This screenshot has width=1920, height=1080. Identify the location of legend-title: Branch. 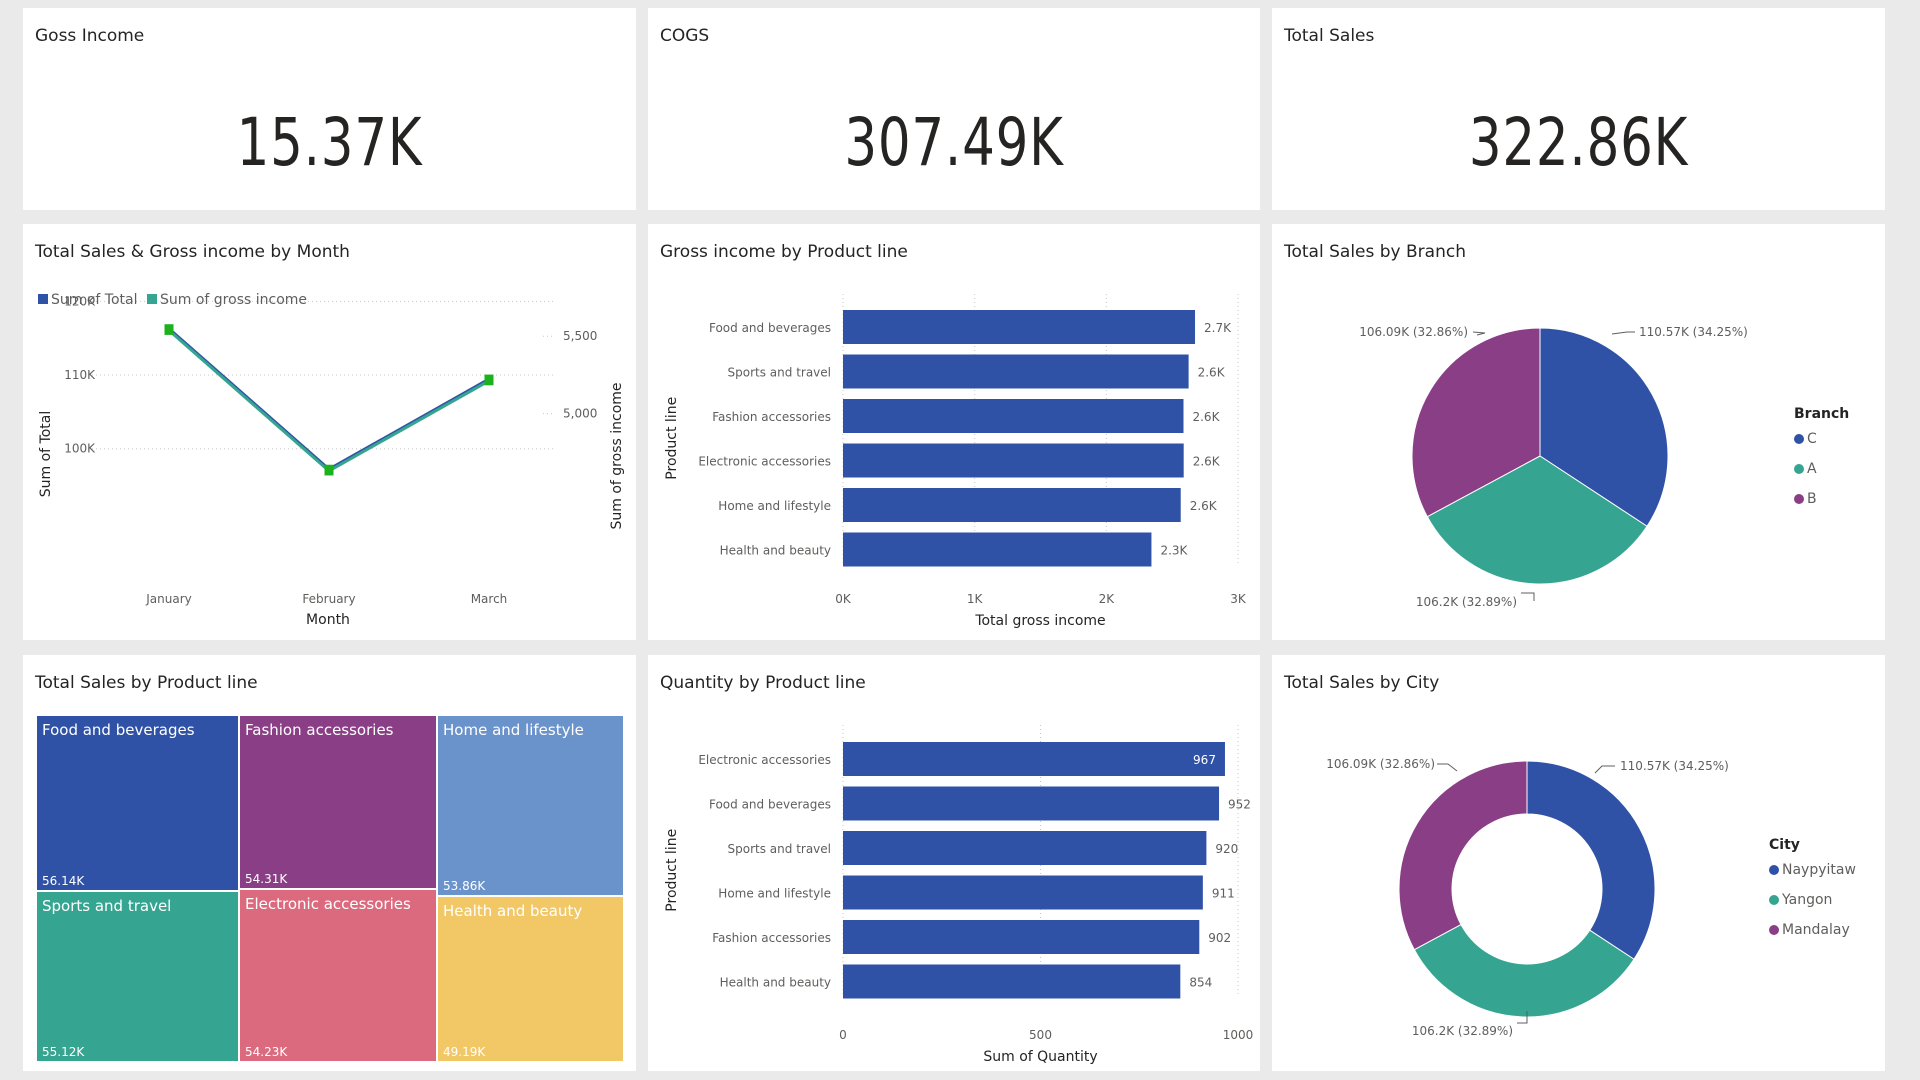
(1821, 414).